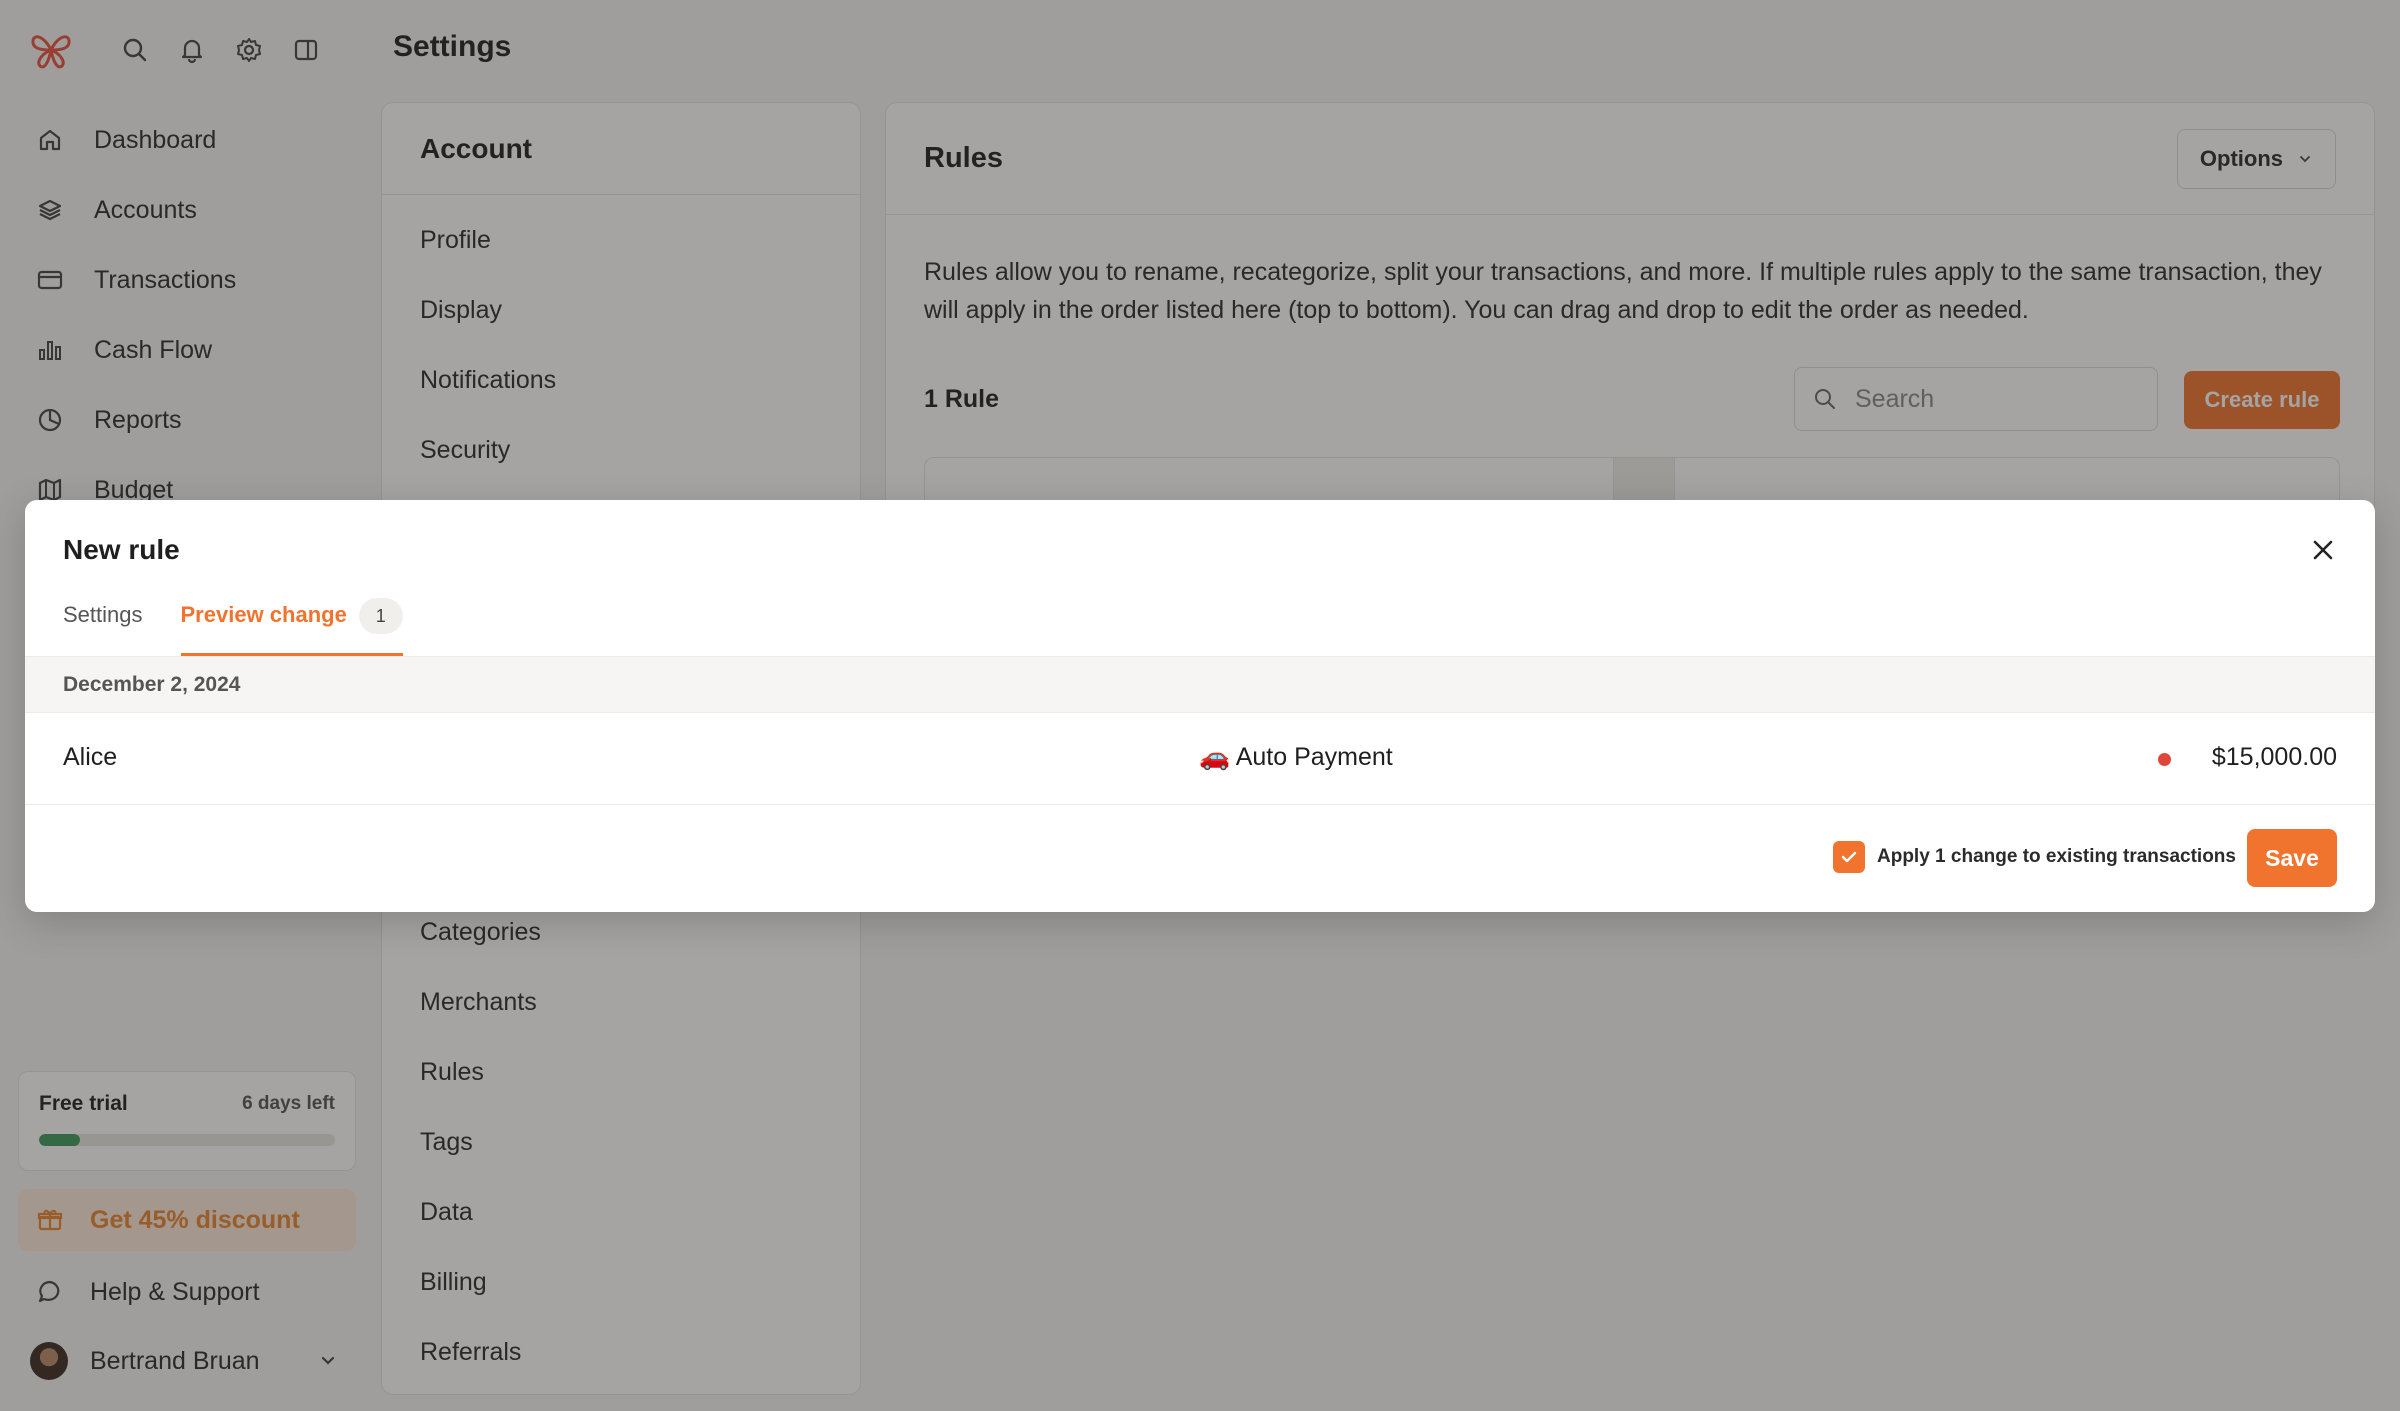 This screenshot has width=2400, height=1411. I want to click on transaction-category: 🚗 Auto Payment, so click(1296, 757).